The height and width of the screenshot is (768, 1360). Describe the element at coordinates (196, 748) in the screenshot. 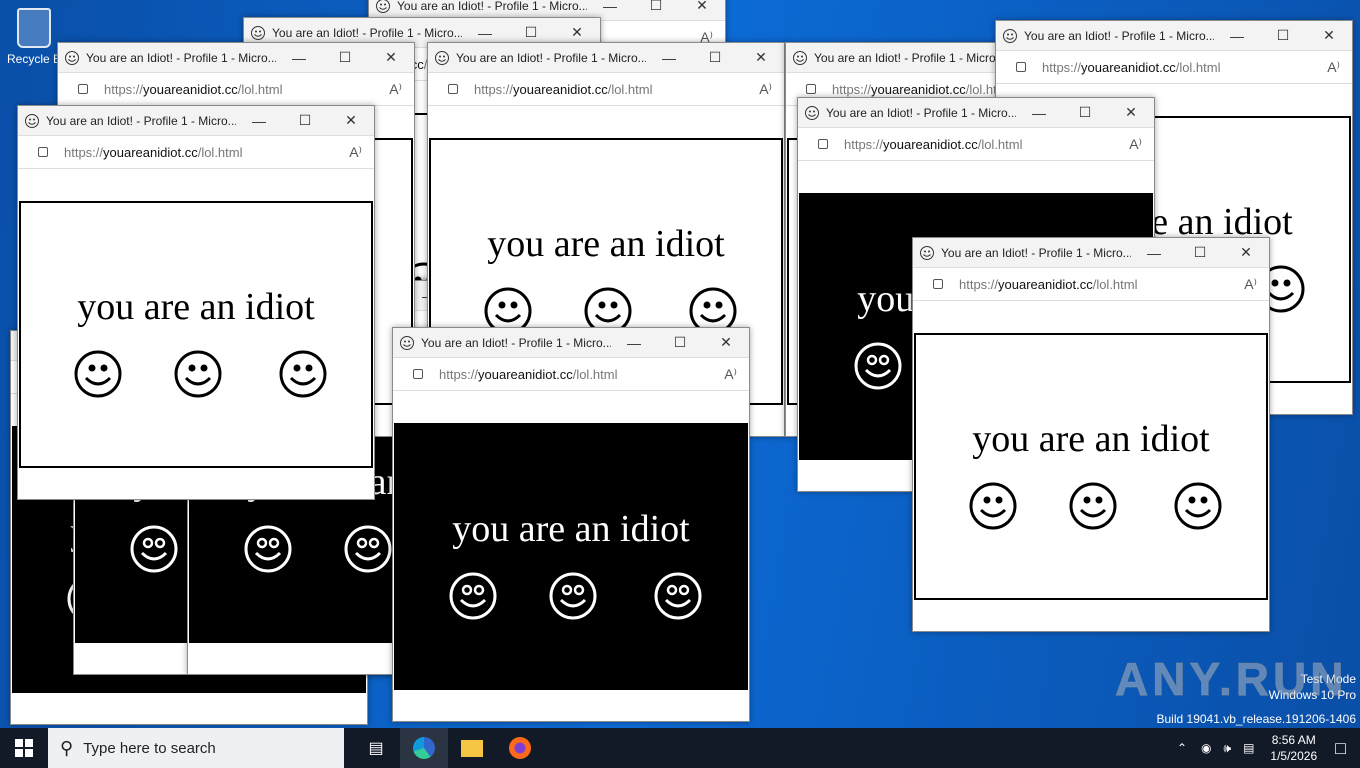

I see `search-box: ⚲ Type here to search` at that location.